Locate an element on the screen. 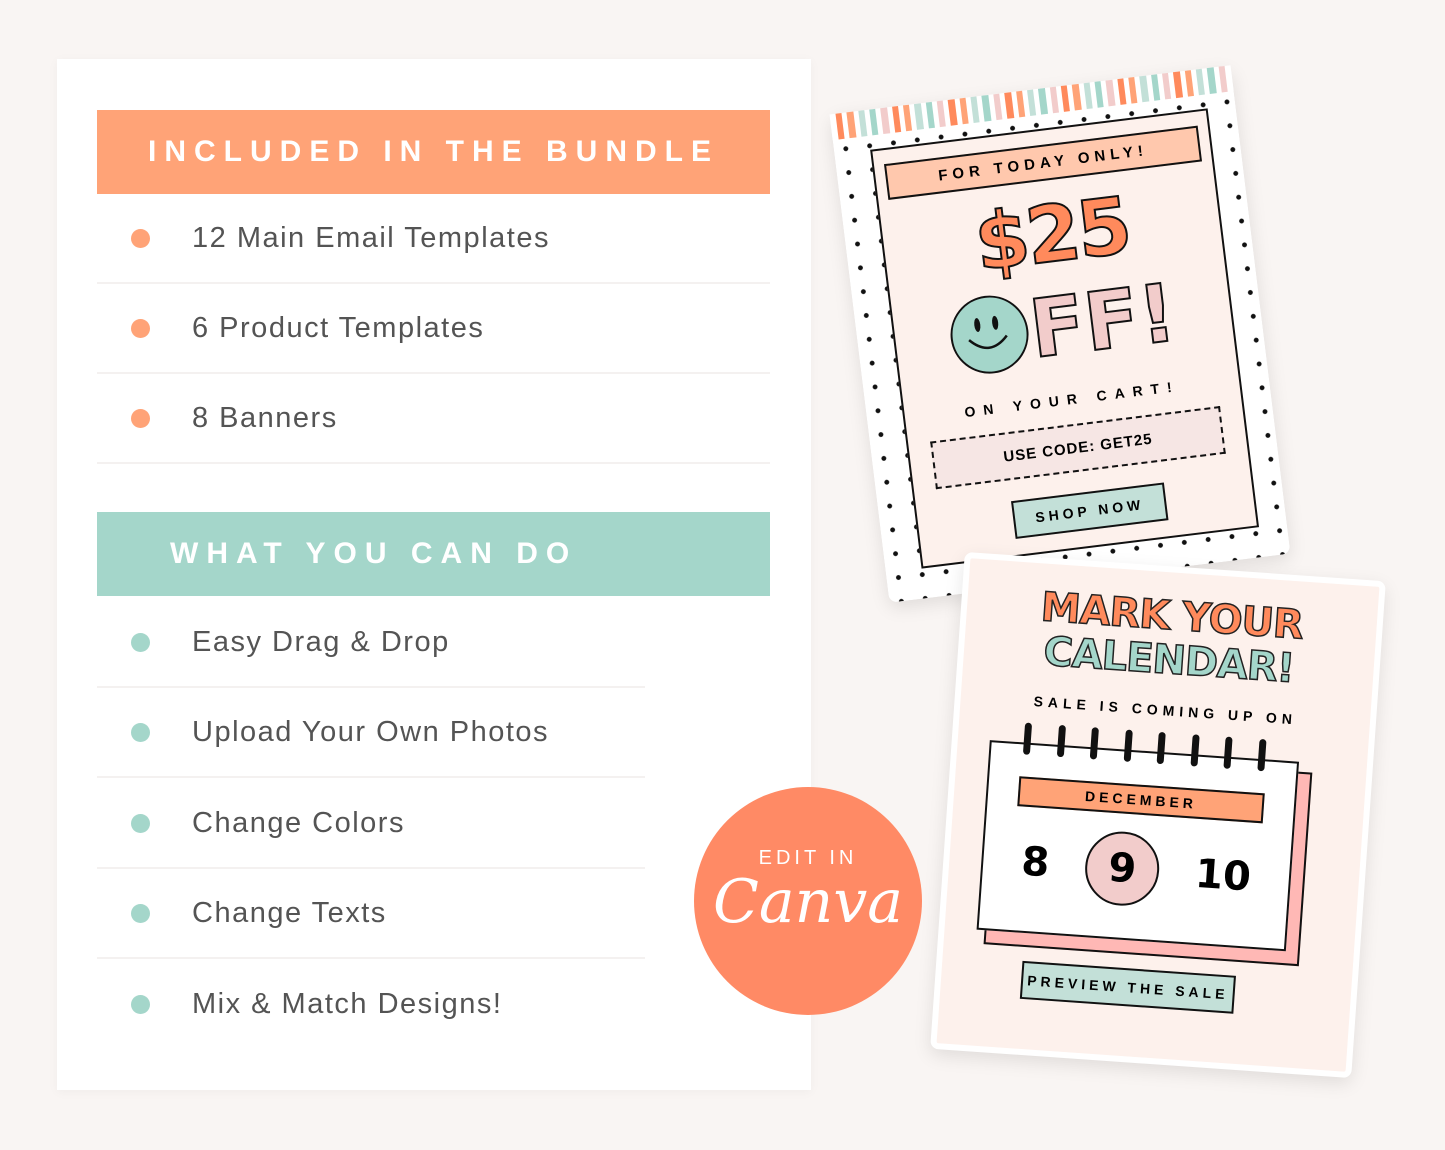 The width and height of the screenshot is (1445, 1150). list-item: Change Colors is located at coordinates (371, 824).